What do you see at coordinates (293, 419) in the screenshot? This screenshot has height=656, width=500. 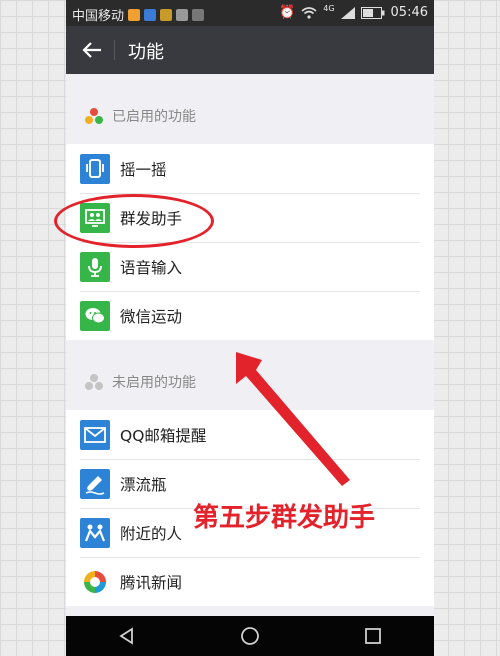 I see `annotation-arrow` at bounding box center [293, 419].